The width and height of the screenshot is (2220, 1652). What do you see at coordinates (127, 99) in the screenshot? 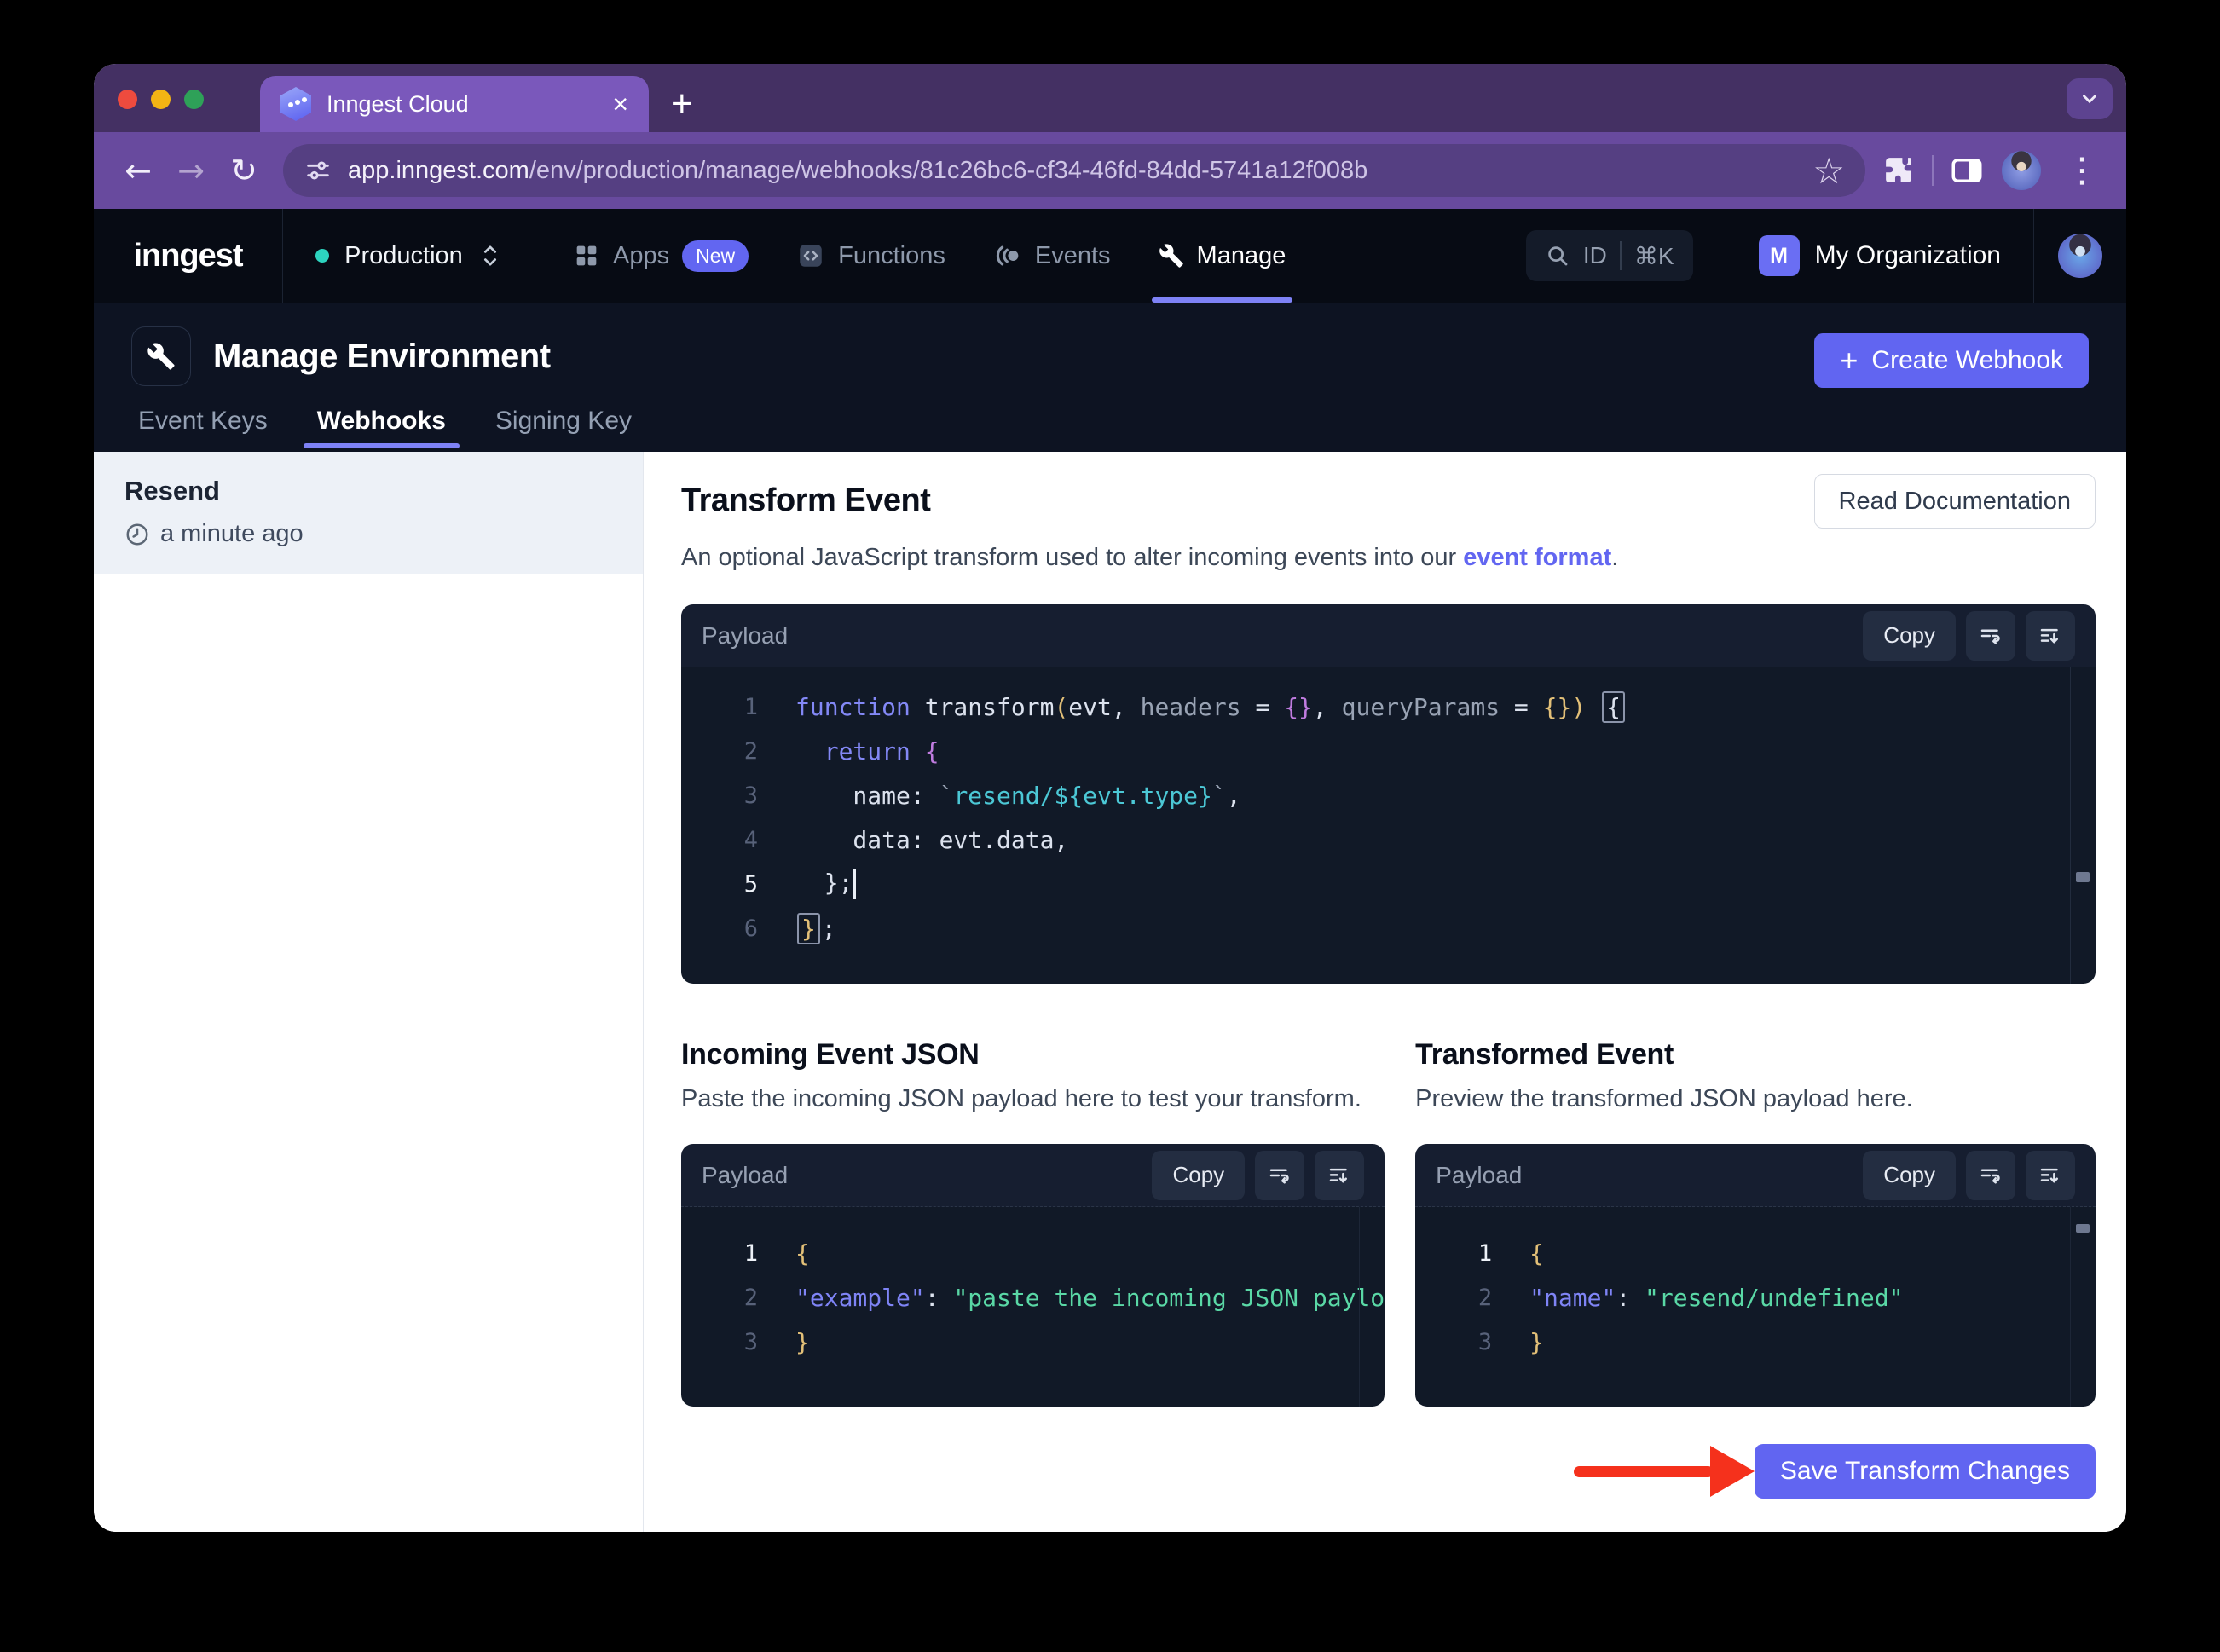
I see `close-window-button` at bounding box center [127, 99].